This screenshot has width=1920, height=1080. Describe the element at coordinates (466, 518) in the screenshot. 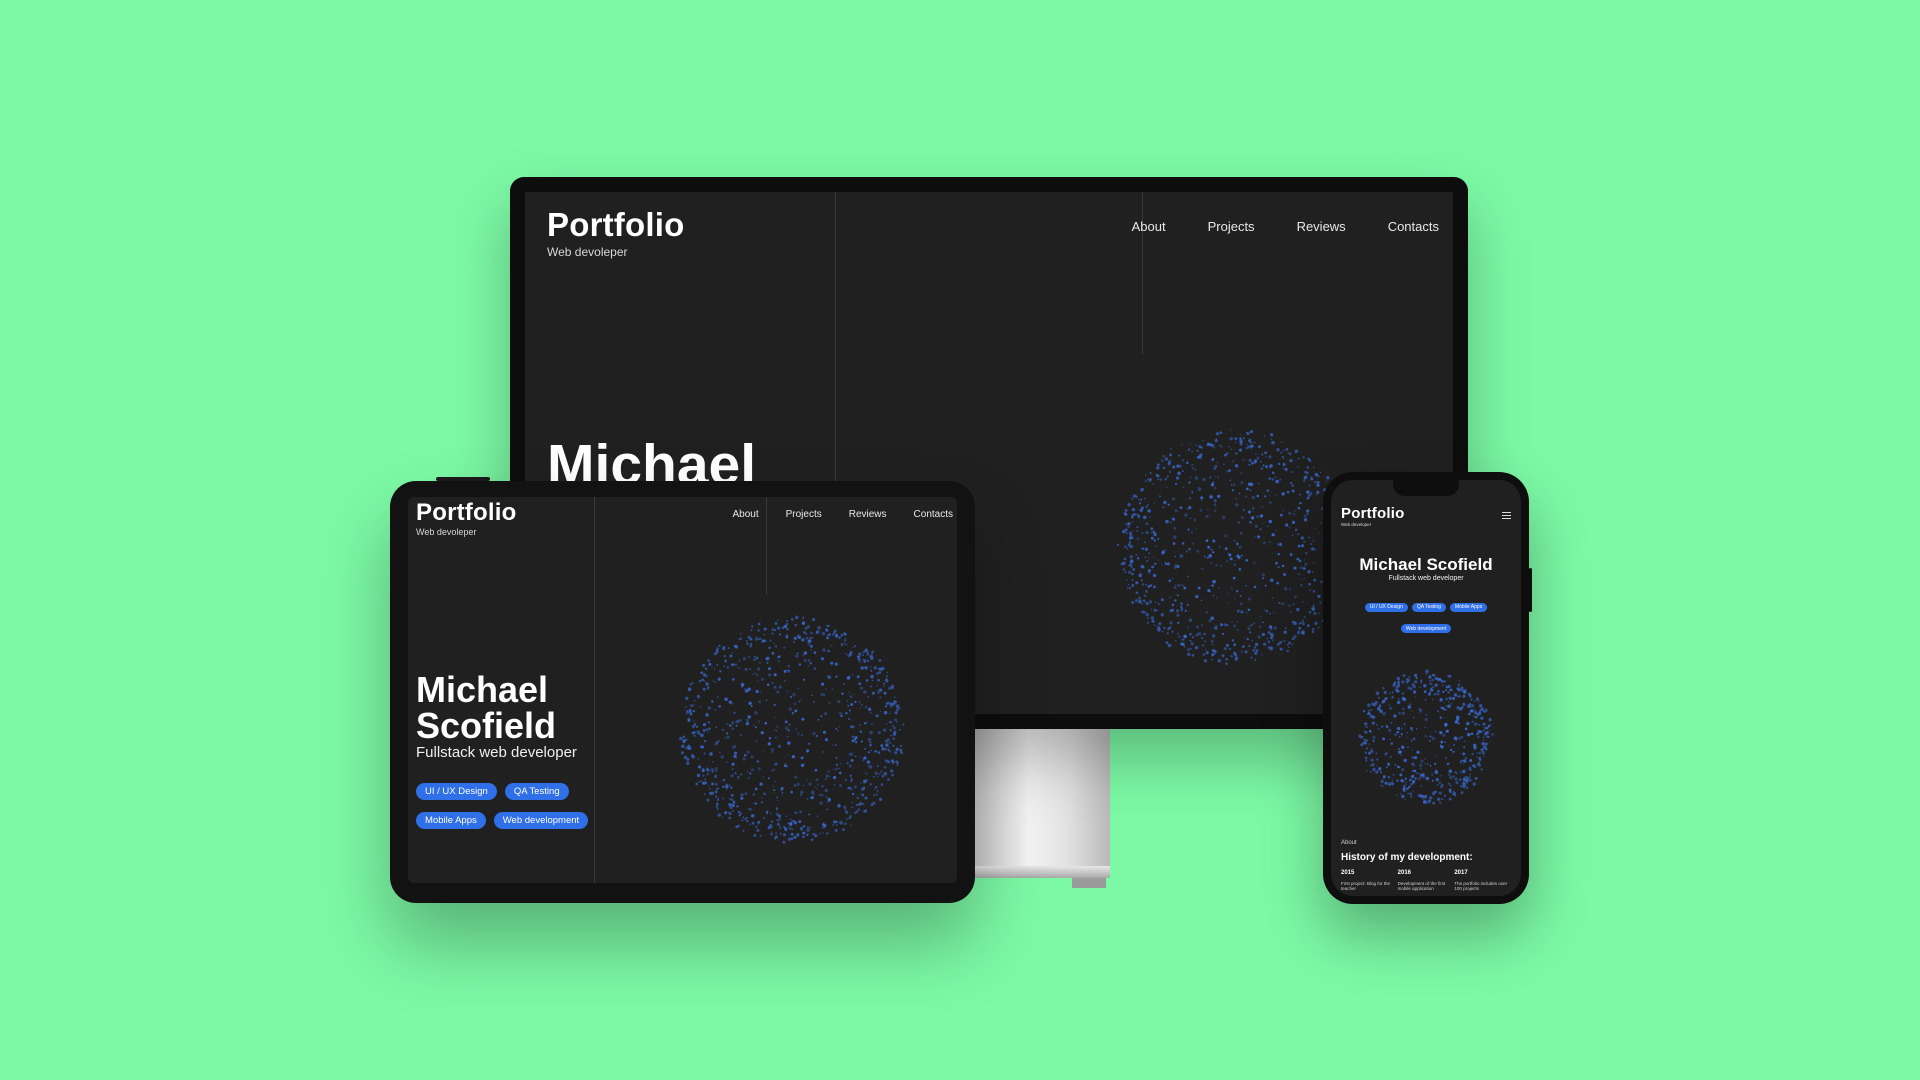

I see `tablet-brand: Portfolio Web devoleper` at that location.